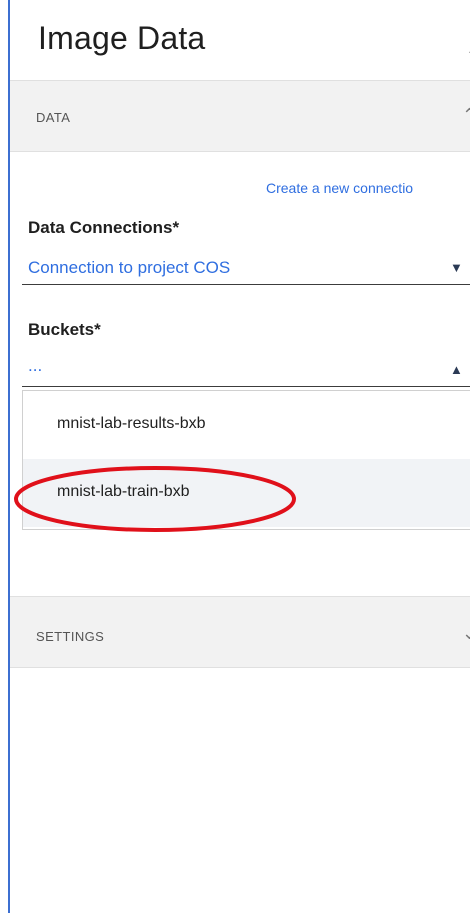 This screenshot has width=470, height=913. Describe the element at coordinates (339, 188) in the screenshot. I see `create-connection-link: Create a new connectio` at that location.